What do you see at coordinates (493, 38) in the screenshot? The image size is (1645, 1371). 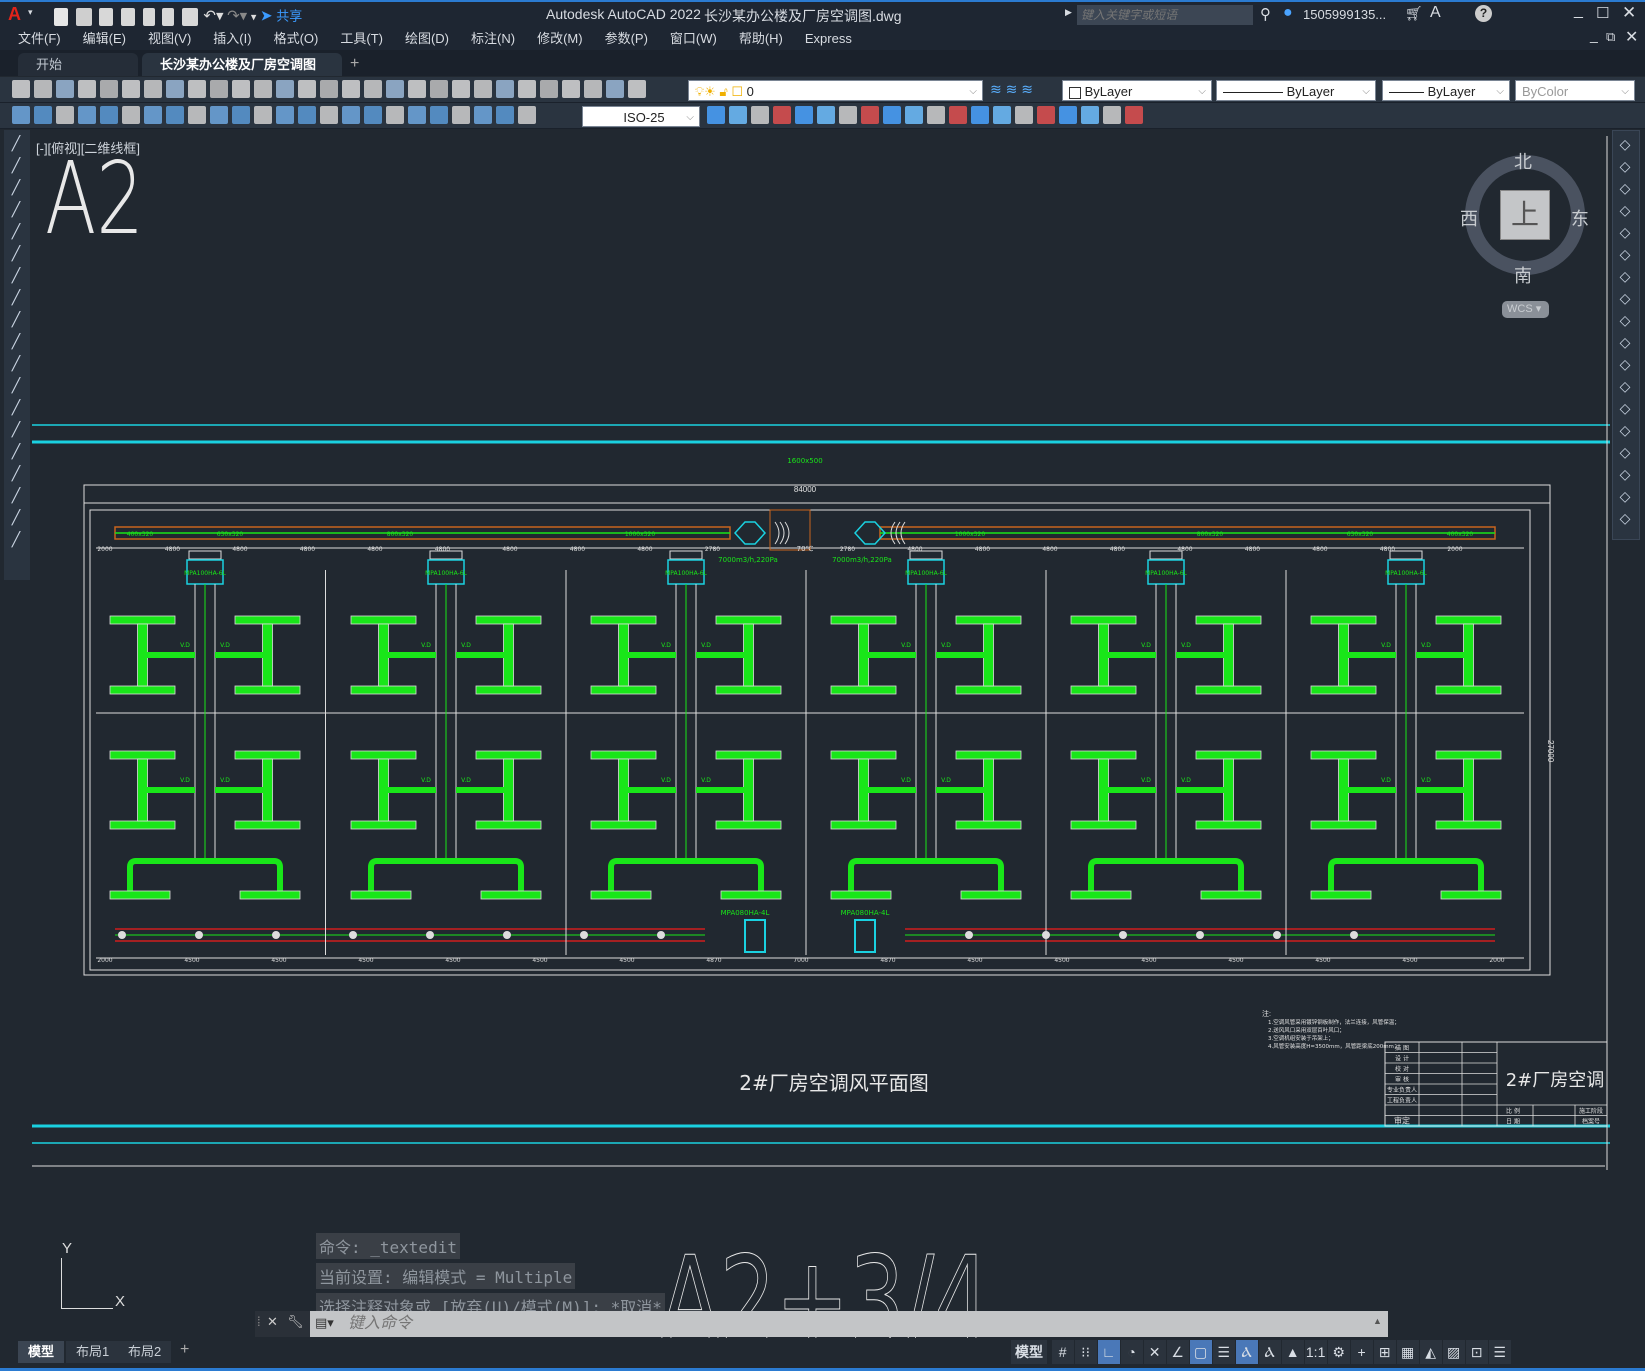 I see `menu-item: 标注(N)` at bounding box center [493, 38].